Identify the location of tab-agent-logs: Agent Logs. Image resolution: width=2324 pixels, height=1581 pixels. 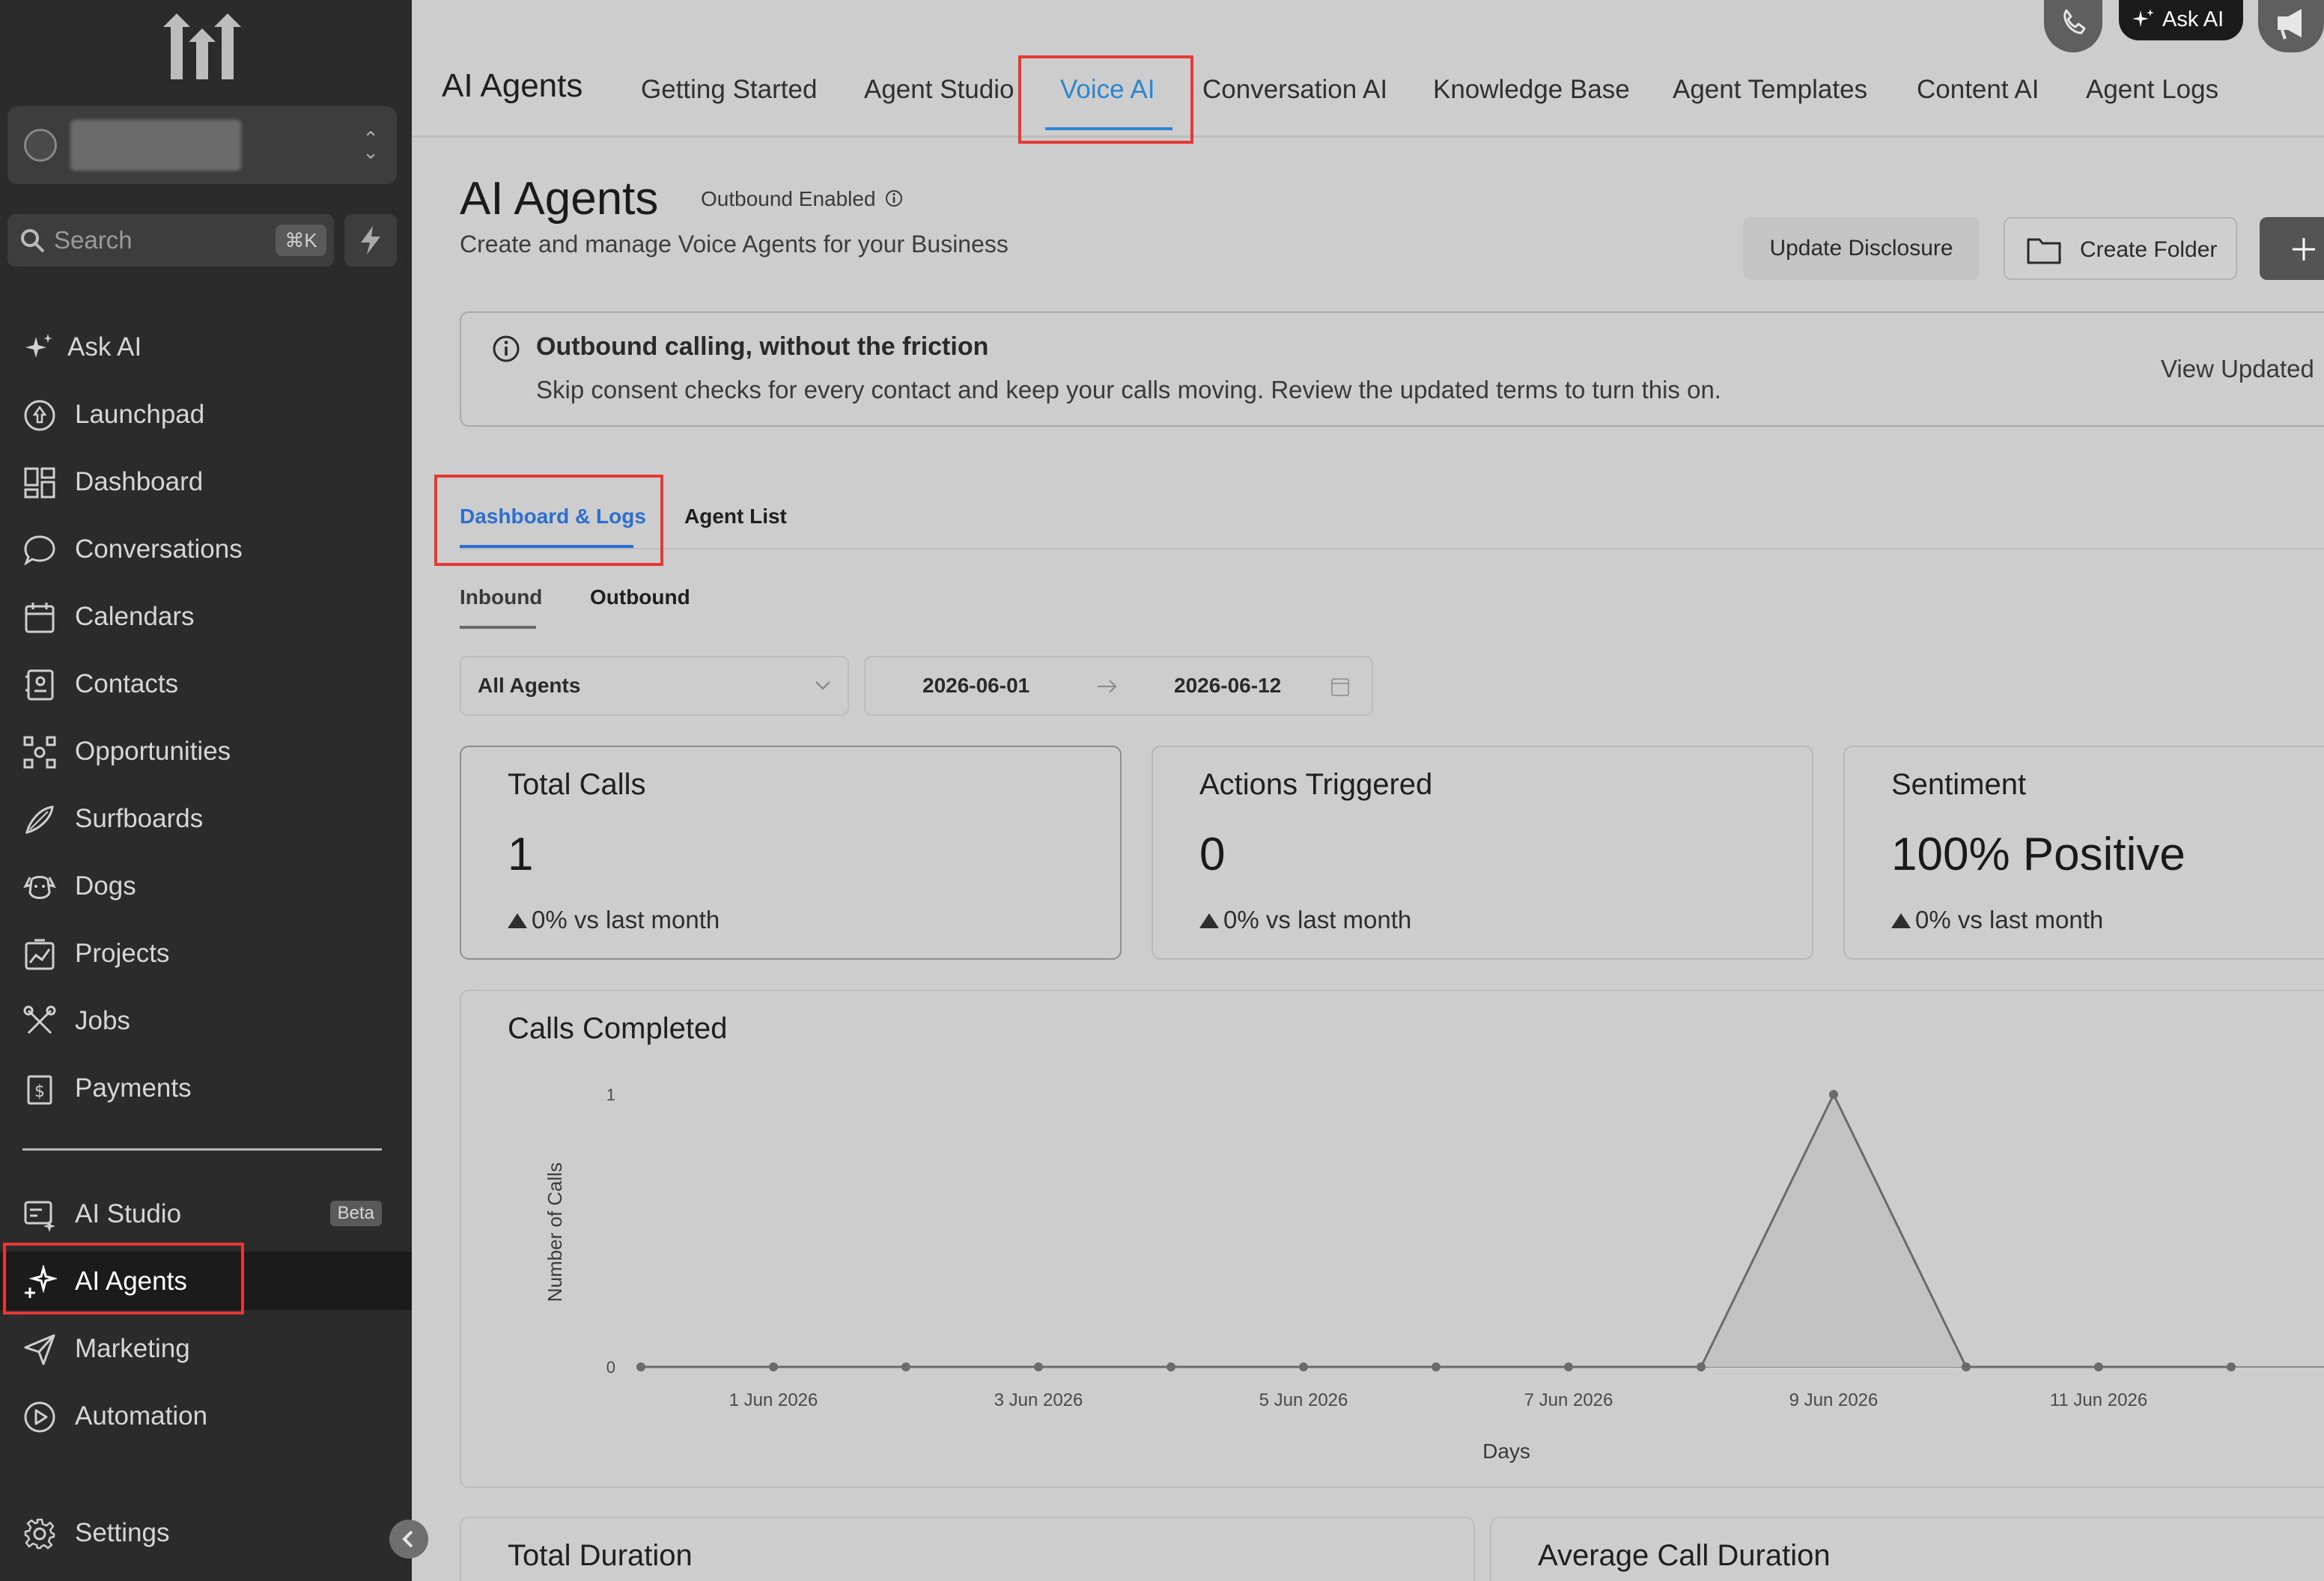
(2152, 90).